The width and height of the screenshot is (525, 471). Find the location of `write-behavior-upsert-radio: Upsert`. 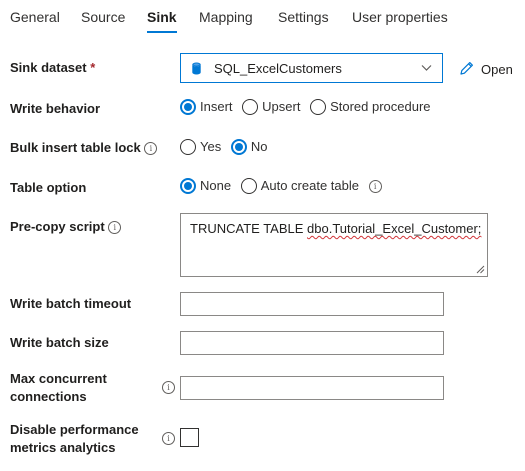

write-behavior-upsert-radio: Upsert is located at coordinates (271, 107).